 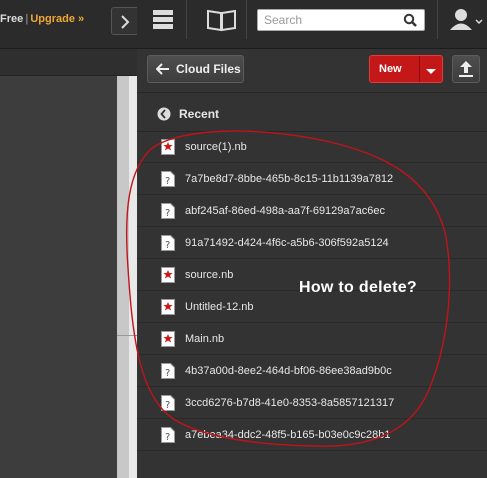 I want to click on documentation-button, so click(x=222, y=19).